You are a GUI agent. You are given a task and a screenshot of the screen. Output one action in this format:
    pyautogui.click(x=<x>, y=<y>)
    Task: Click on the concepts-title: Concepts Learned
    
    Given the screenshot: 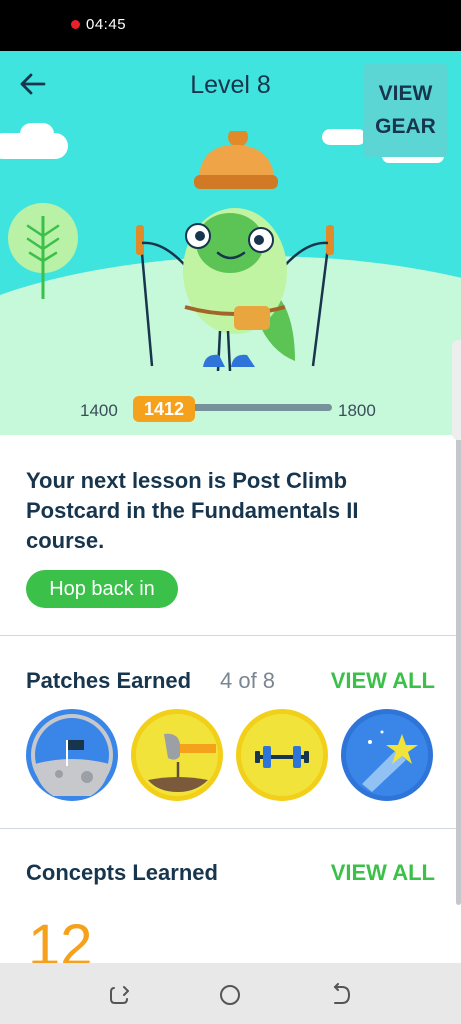 What is the action you would take?
    pyautogui.click(x=122, y=872)
    